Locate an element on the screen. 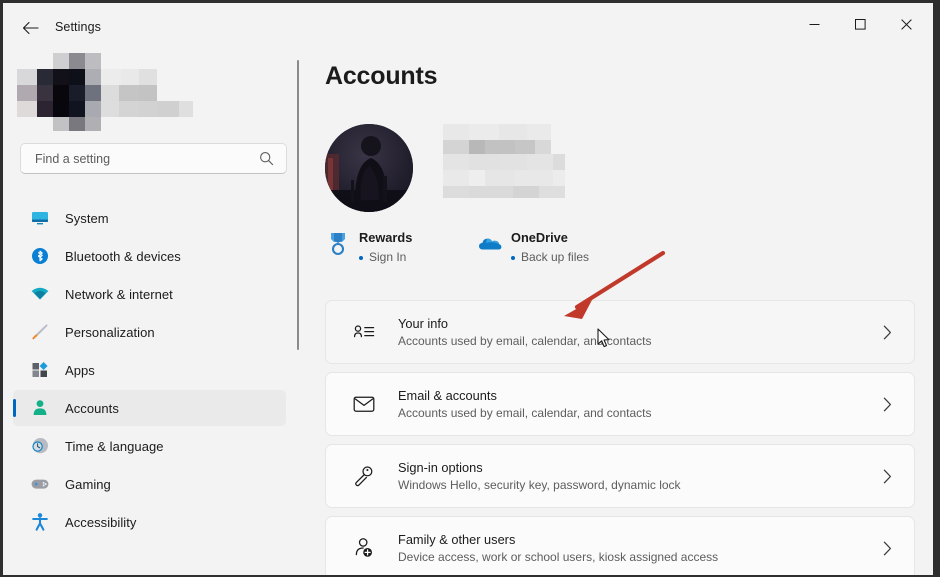 The width and height of the screenshot is (940, 577). person-icon is located at coordinates (40, 408).